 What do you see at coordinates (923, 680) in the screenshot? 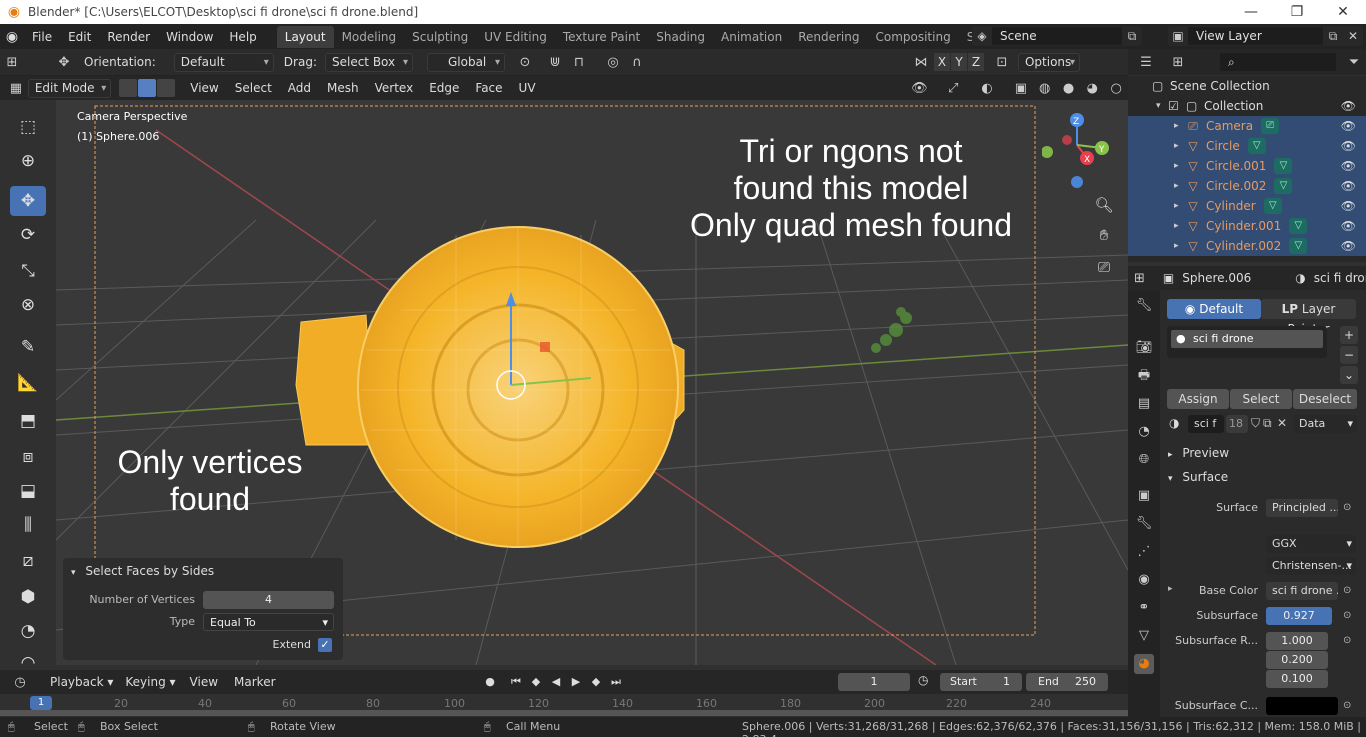
I see `preview-range-icon: ◷` at bounding box center [923, 680].